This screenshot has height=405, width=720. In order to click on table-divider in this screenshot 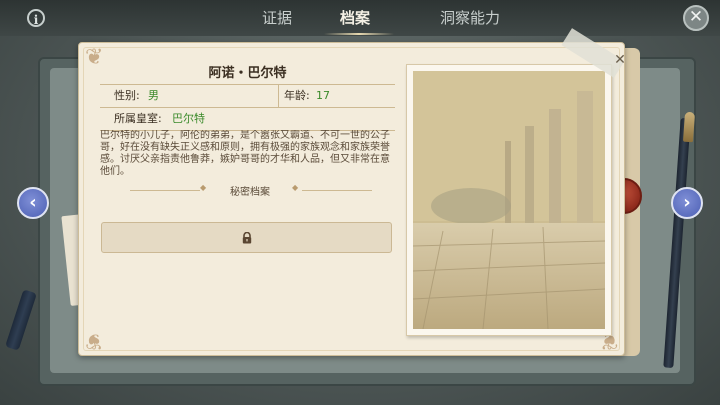, I will do `click(278, 96)`.